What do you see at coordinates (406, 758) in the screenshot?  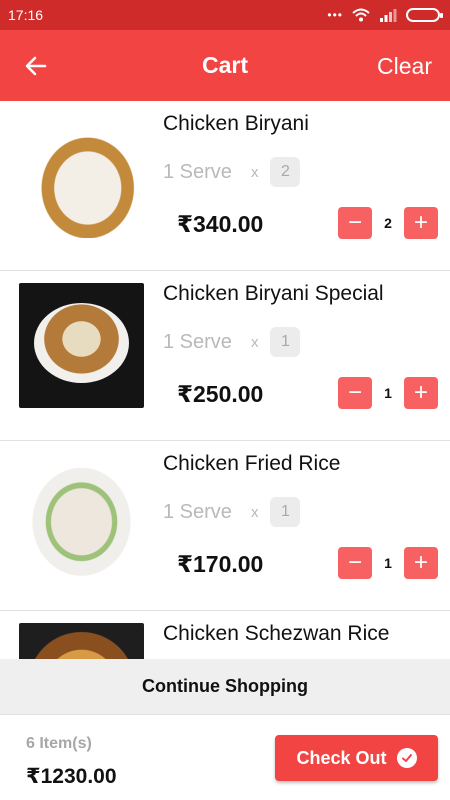 I see `check-circle-icon` at bounding box center [406, 758].